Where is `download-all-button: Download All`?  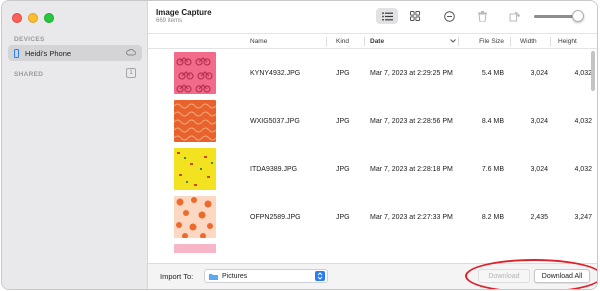
download-all-button: Download All is located at coordinates (562, 276).